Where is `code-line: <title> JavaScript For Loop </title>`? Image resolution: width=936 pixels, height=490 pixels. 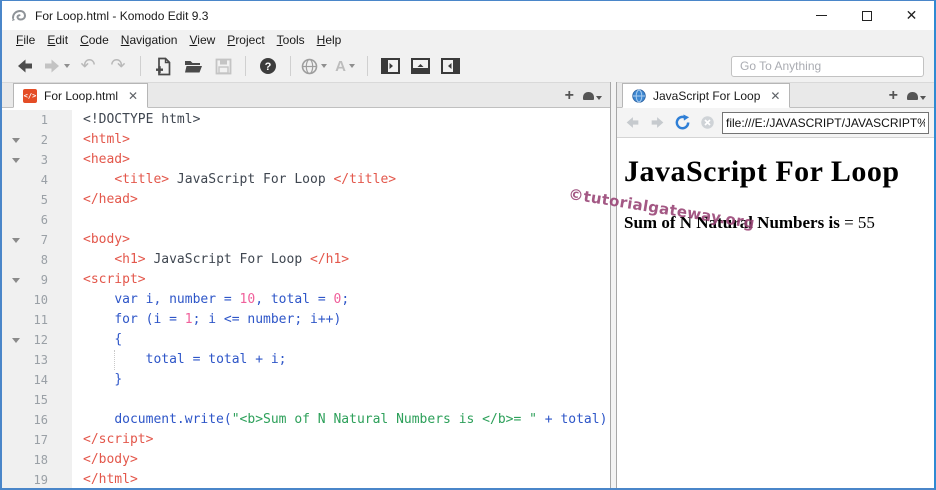 code-line: <title> JavaScript For Loop </title> is located at coordinates (346, 180).